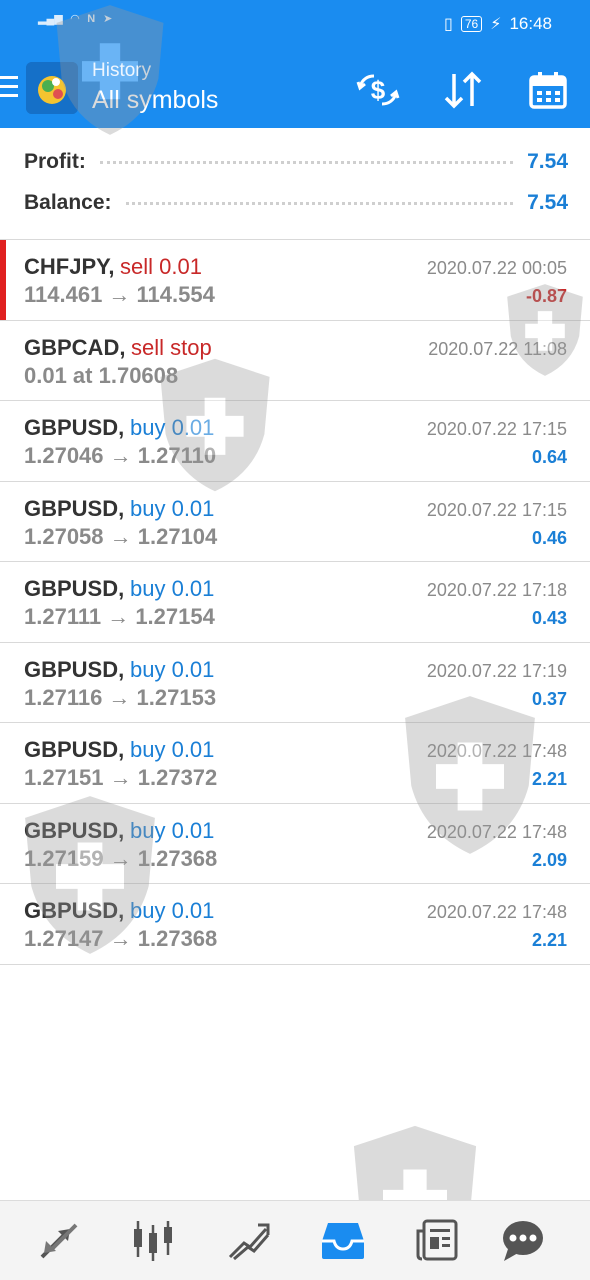 The height and width of the screenshot is (1280, 590). Describe the element at coordinates (437, 1240) in the screenshot. I see `news-icon` at that location.